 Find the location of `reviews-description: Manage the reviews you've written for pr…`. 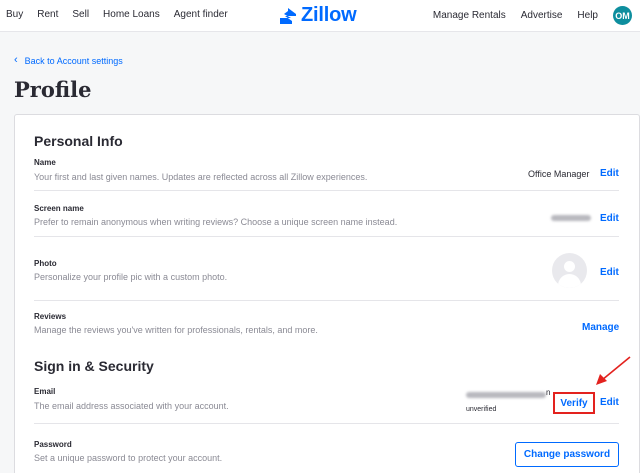

reviews-description: Manage the reviews you've written for pr… is located at coordinates (176, 330).